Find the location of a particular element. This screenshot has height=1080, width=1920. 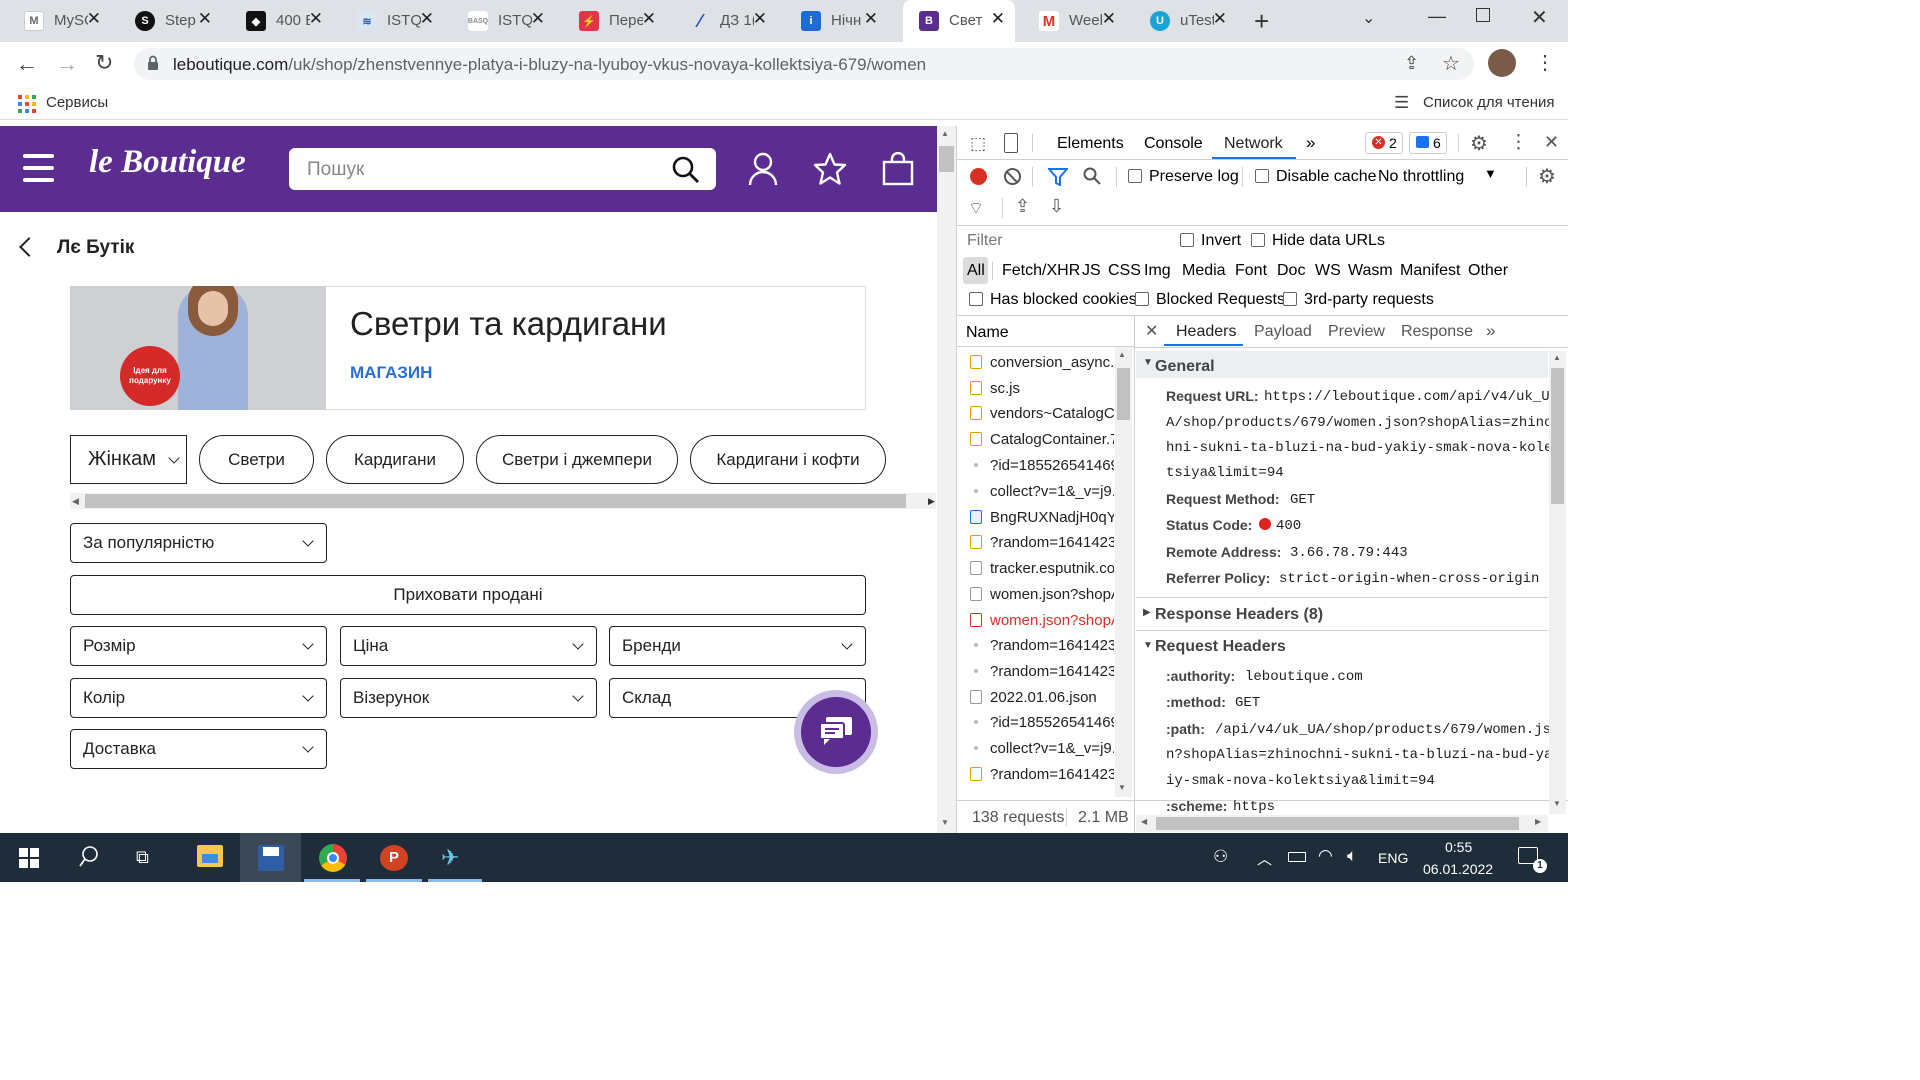

clock-time: 0:55 is located at coordinates (1458, 847).